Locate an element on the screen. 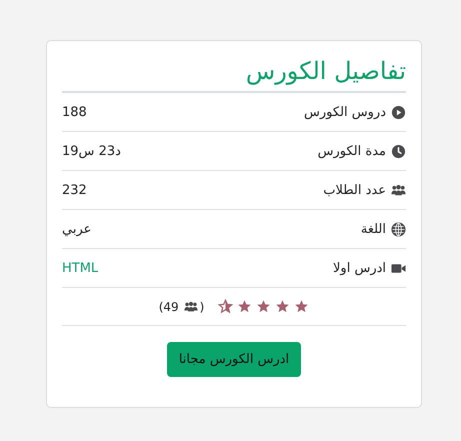 The height and width of the screenshot is (441, 461). detail-label: ادرس اولا is located at coordinates (359, 268).